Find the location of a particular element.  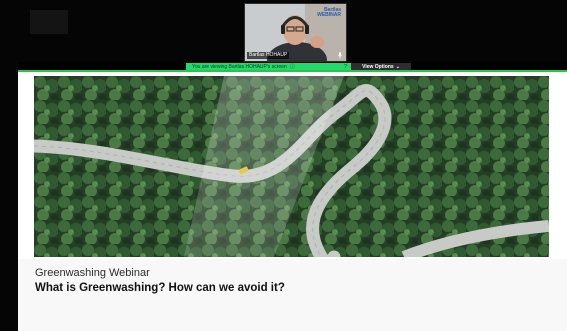

video-logo: Bartlas WEBINAR is located at coordinates (329, 13).